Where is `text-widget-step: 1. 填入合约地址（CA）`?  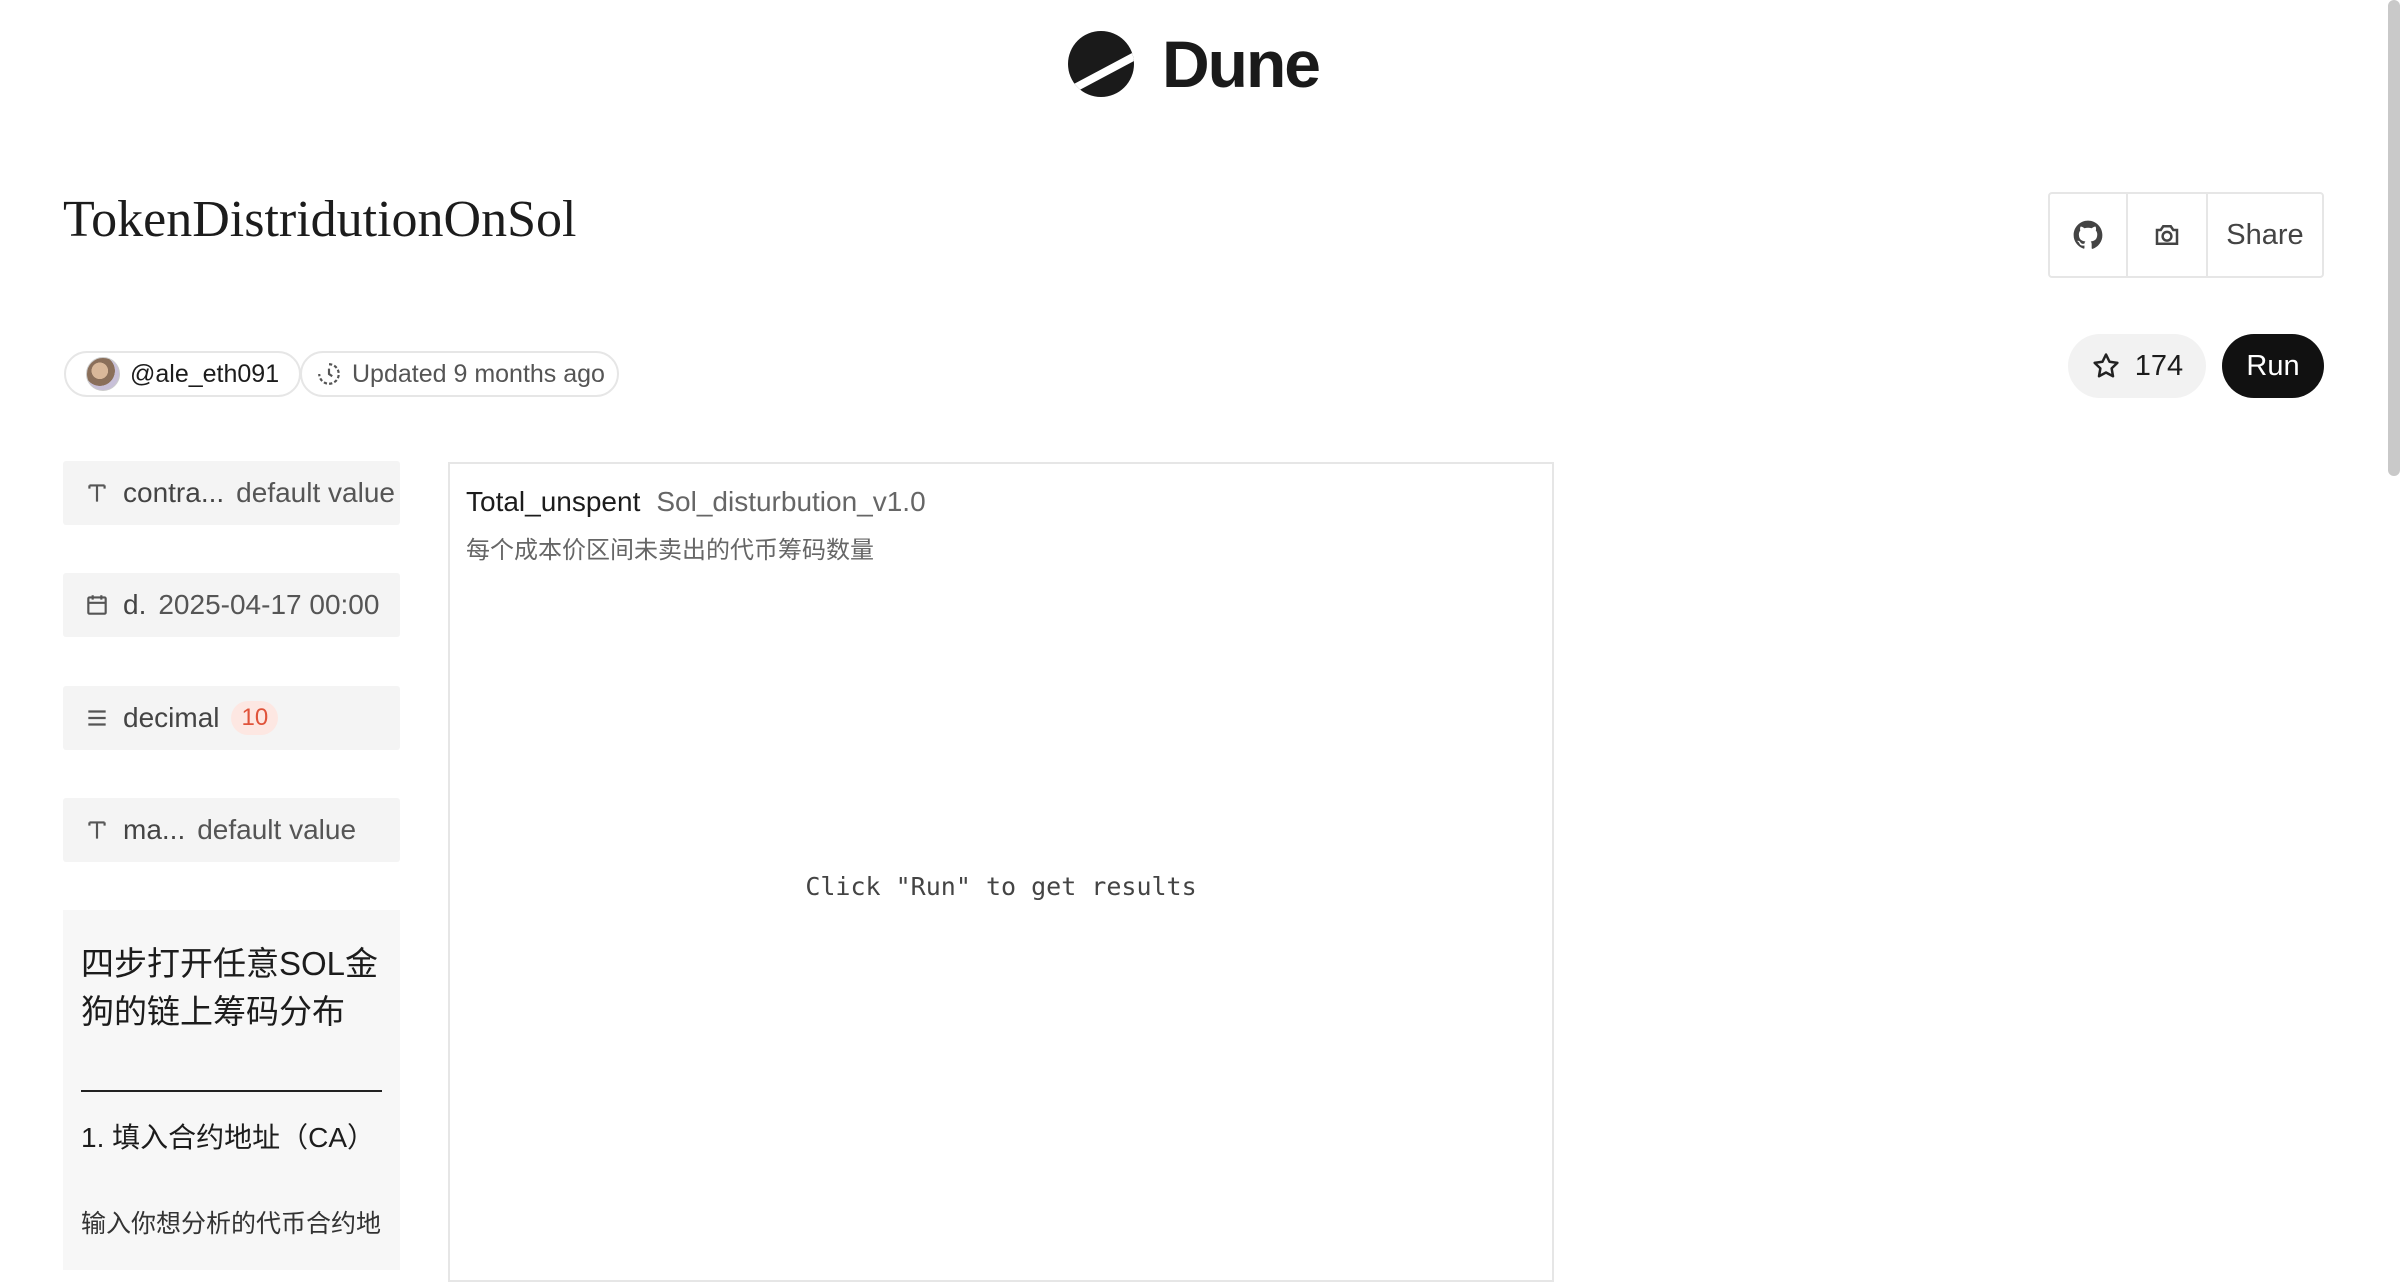 text-widget-step: 1. 填入合约地址（CA） is located at coordinates (228, 1137).